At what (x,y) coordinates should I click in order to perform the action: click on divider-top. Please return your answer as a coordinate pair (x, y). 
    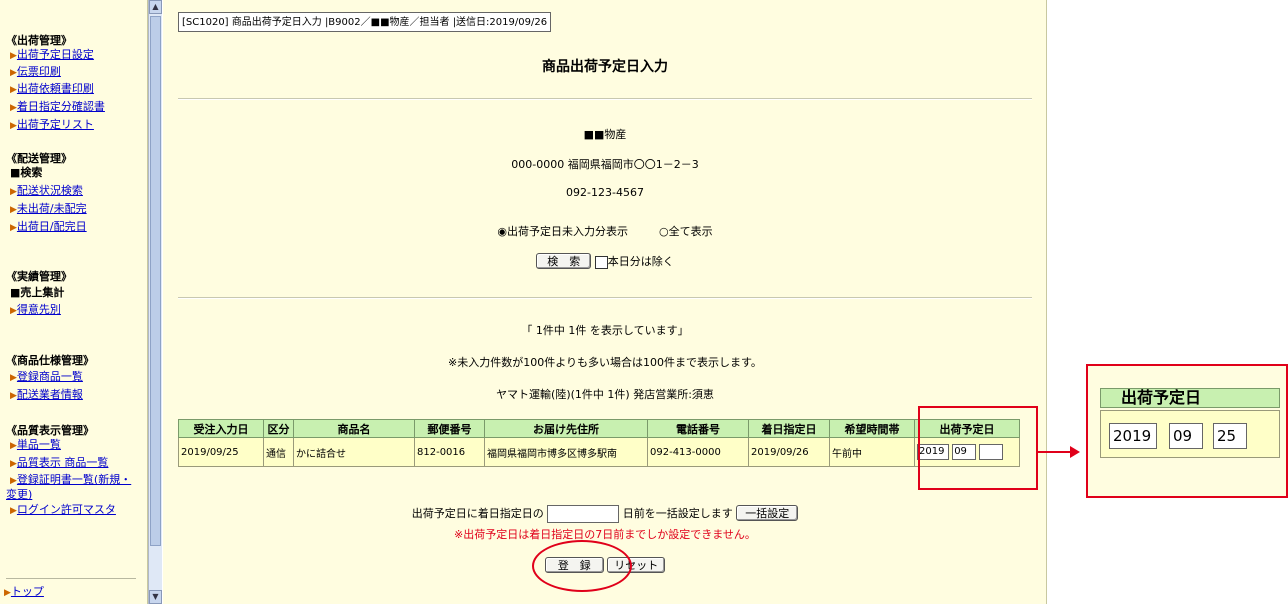
    Looking at the image, I should click on (605, 99).